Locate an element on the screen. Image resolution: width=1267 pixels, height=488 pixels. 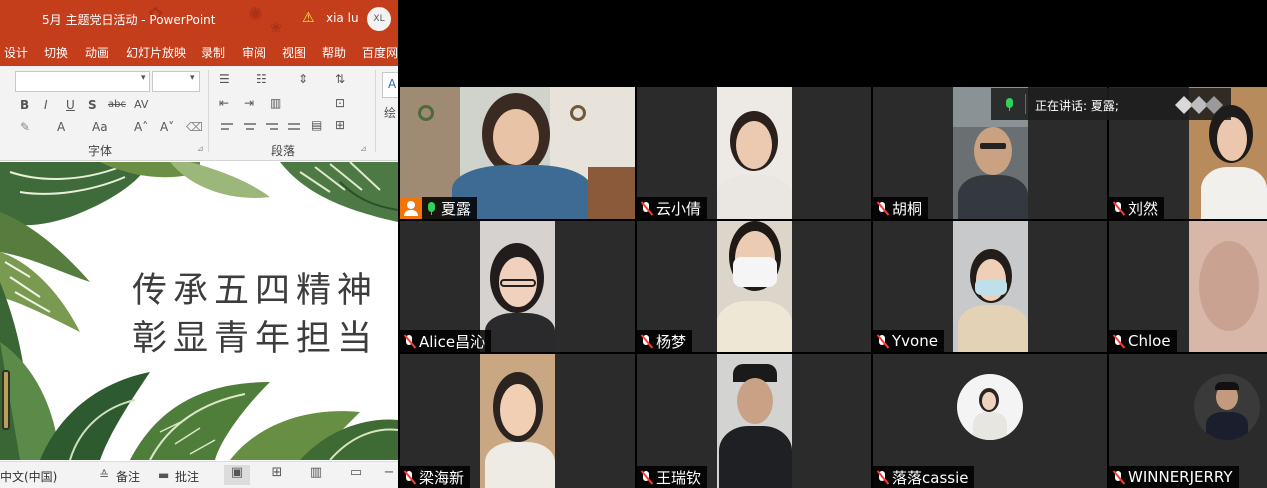
underline-button: U is located at coordinates (70, 105).